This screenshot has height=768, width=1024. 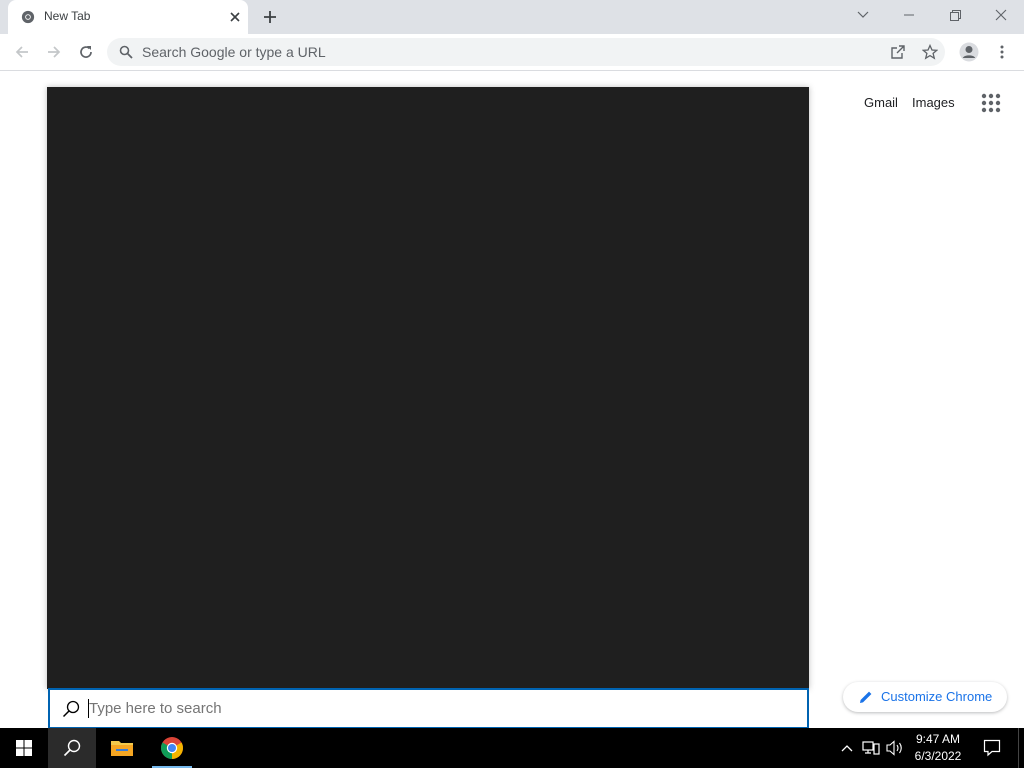 What do you see at coordinates (28, 17) in the screenshot?
I see `chrome-favicon-icon` at bounding box center [28, 17].